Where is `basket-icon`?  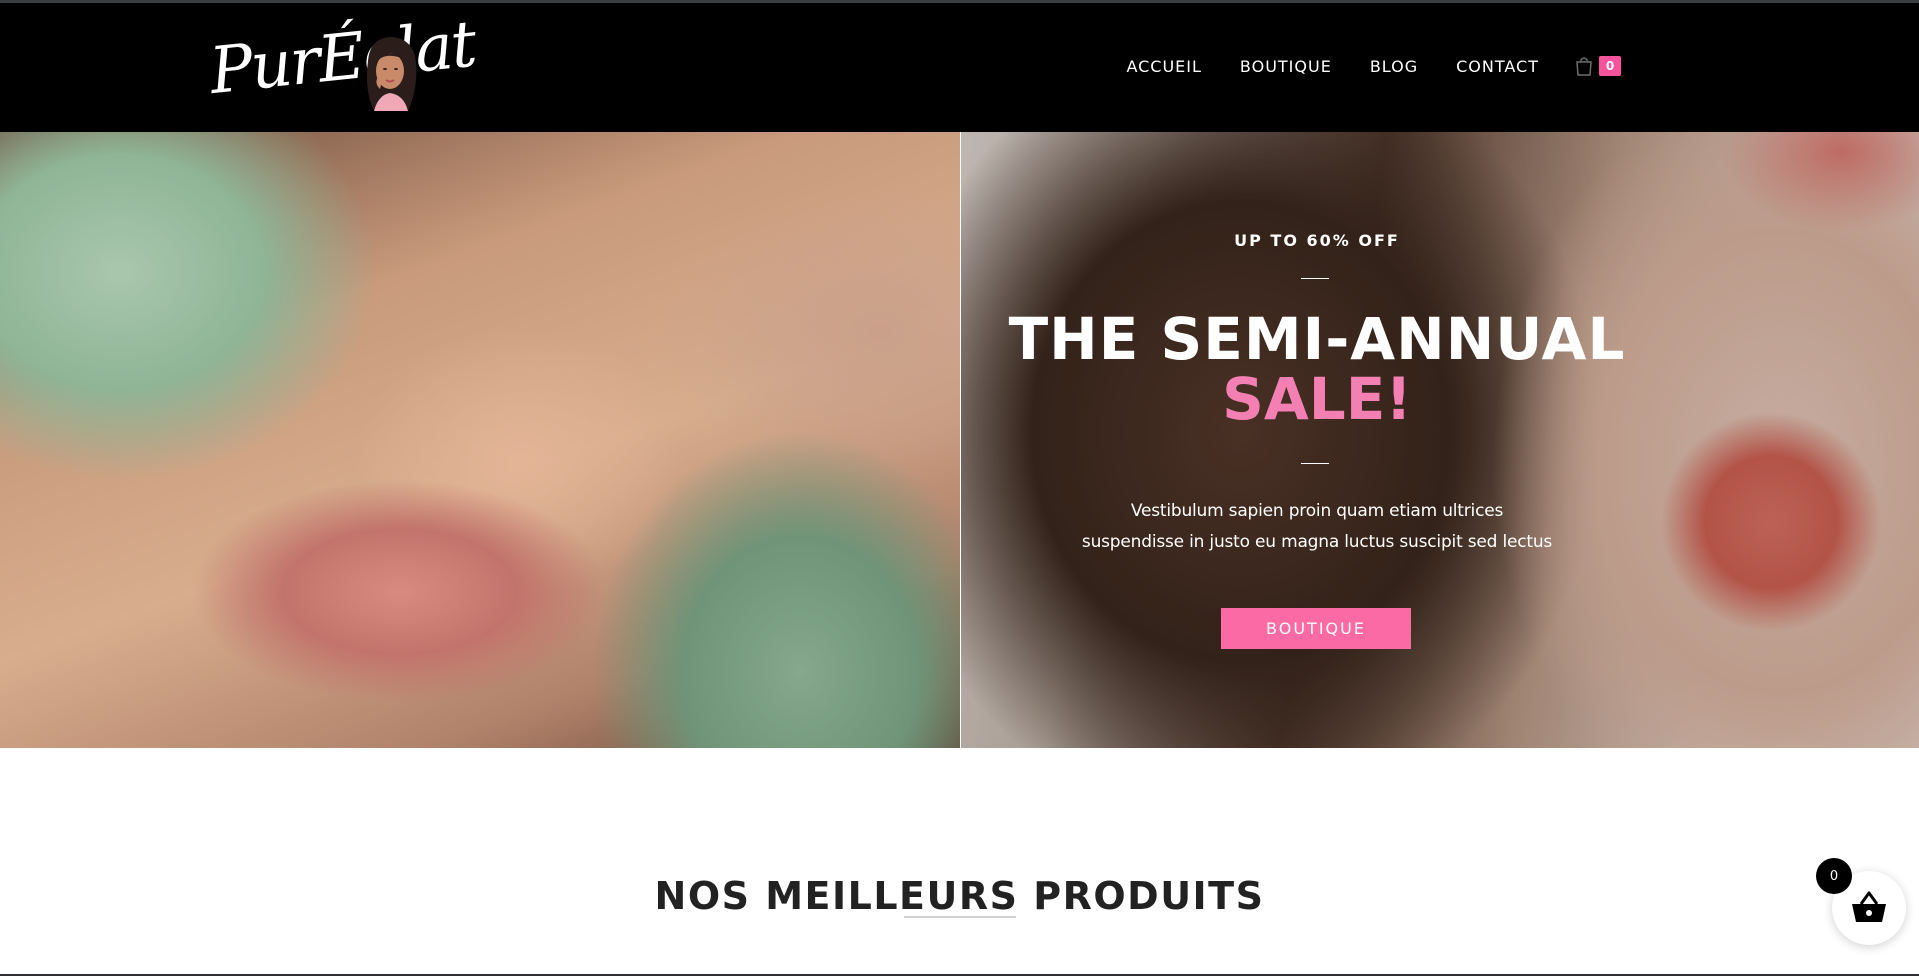 basket-icon is located at coordinates (1869, 906).